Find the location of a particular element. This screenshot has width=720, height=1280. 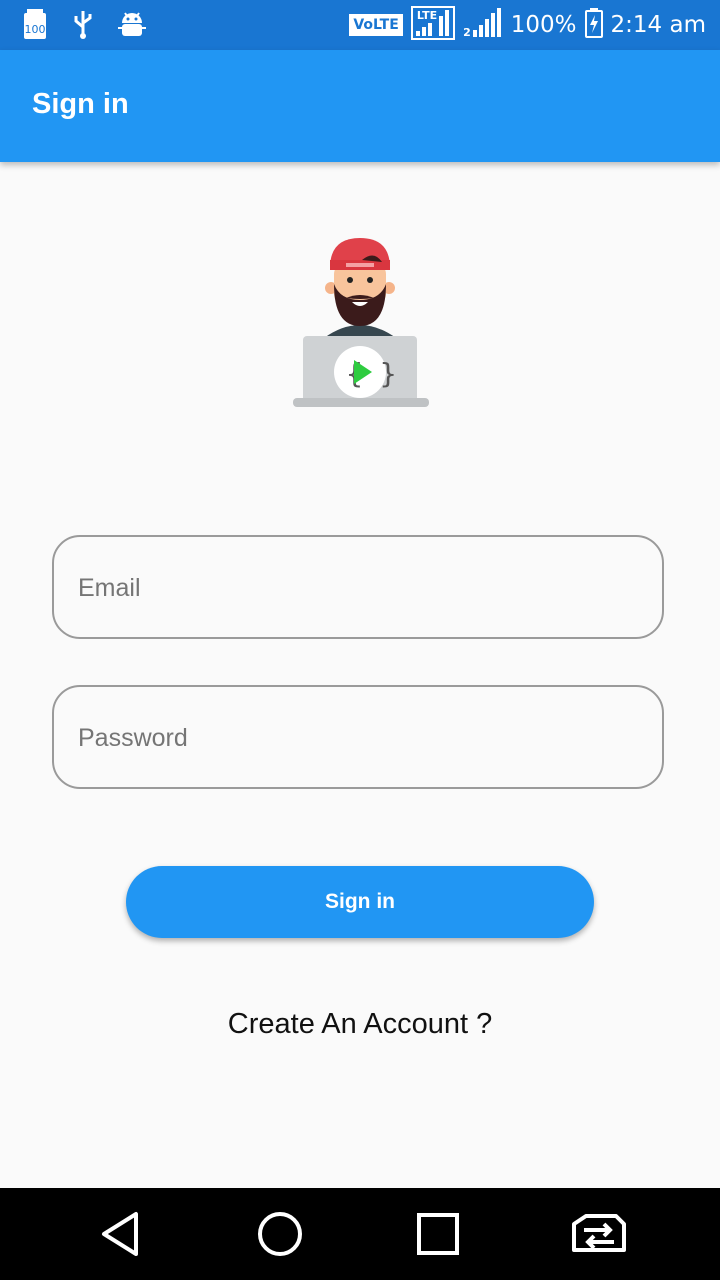

email-input is located at coordinates (358, 588).